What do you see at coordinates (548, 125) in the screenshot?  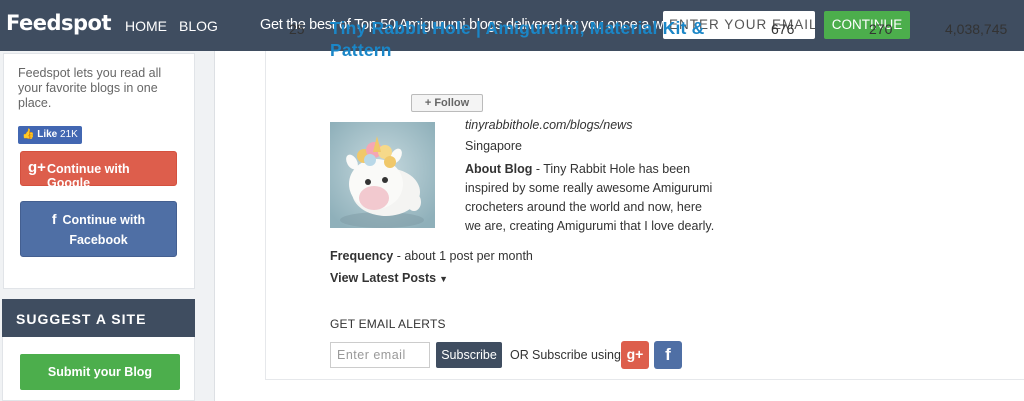 I see `blog-url: tinyrabbithole.com/blogs/news` at bounding box center [548, 125].